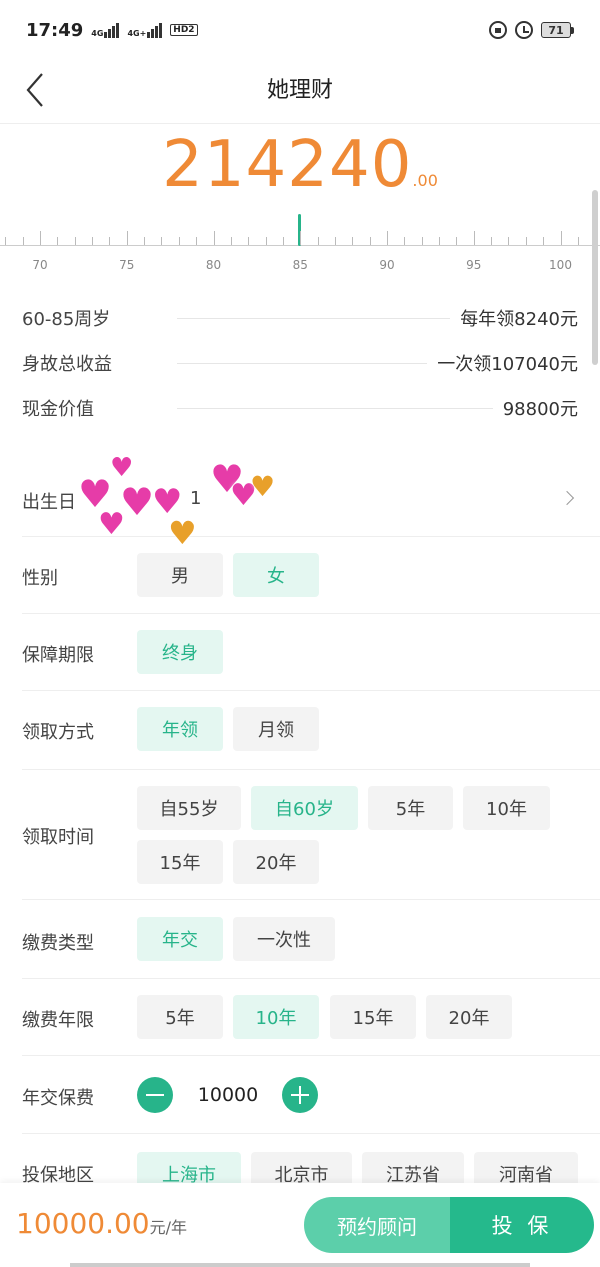  What do you see at coordinates (180, 652) in the screenshot?
I see `term-option-lifetime: 终身` at bounding box center [180, 652].